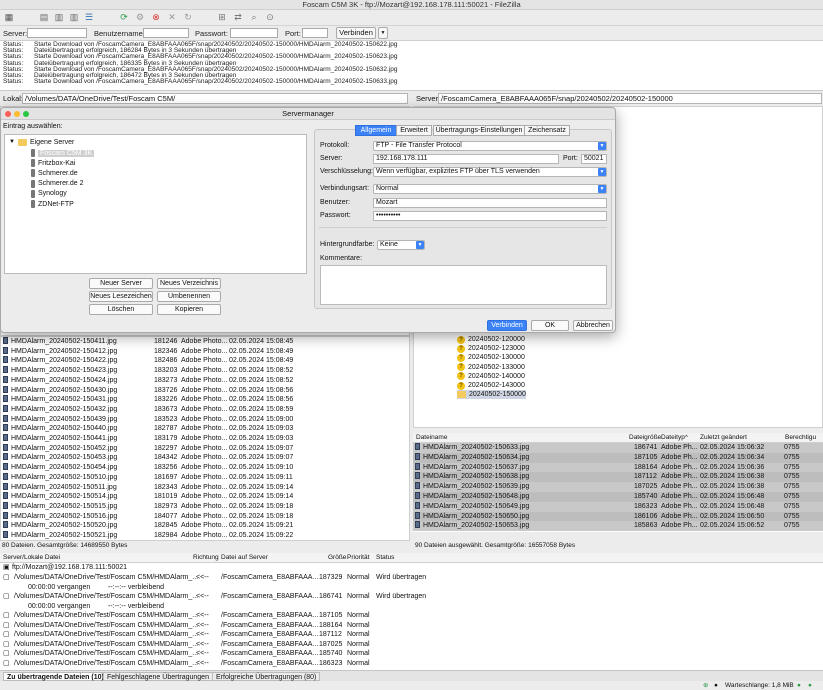  What do you see at coordinates (49, 194) in the screenshot?
I see `site-entry: Synology` at bounding box center [49, 194].